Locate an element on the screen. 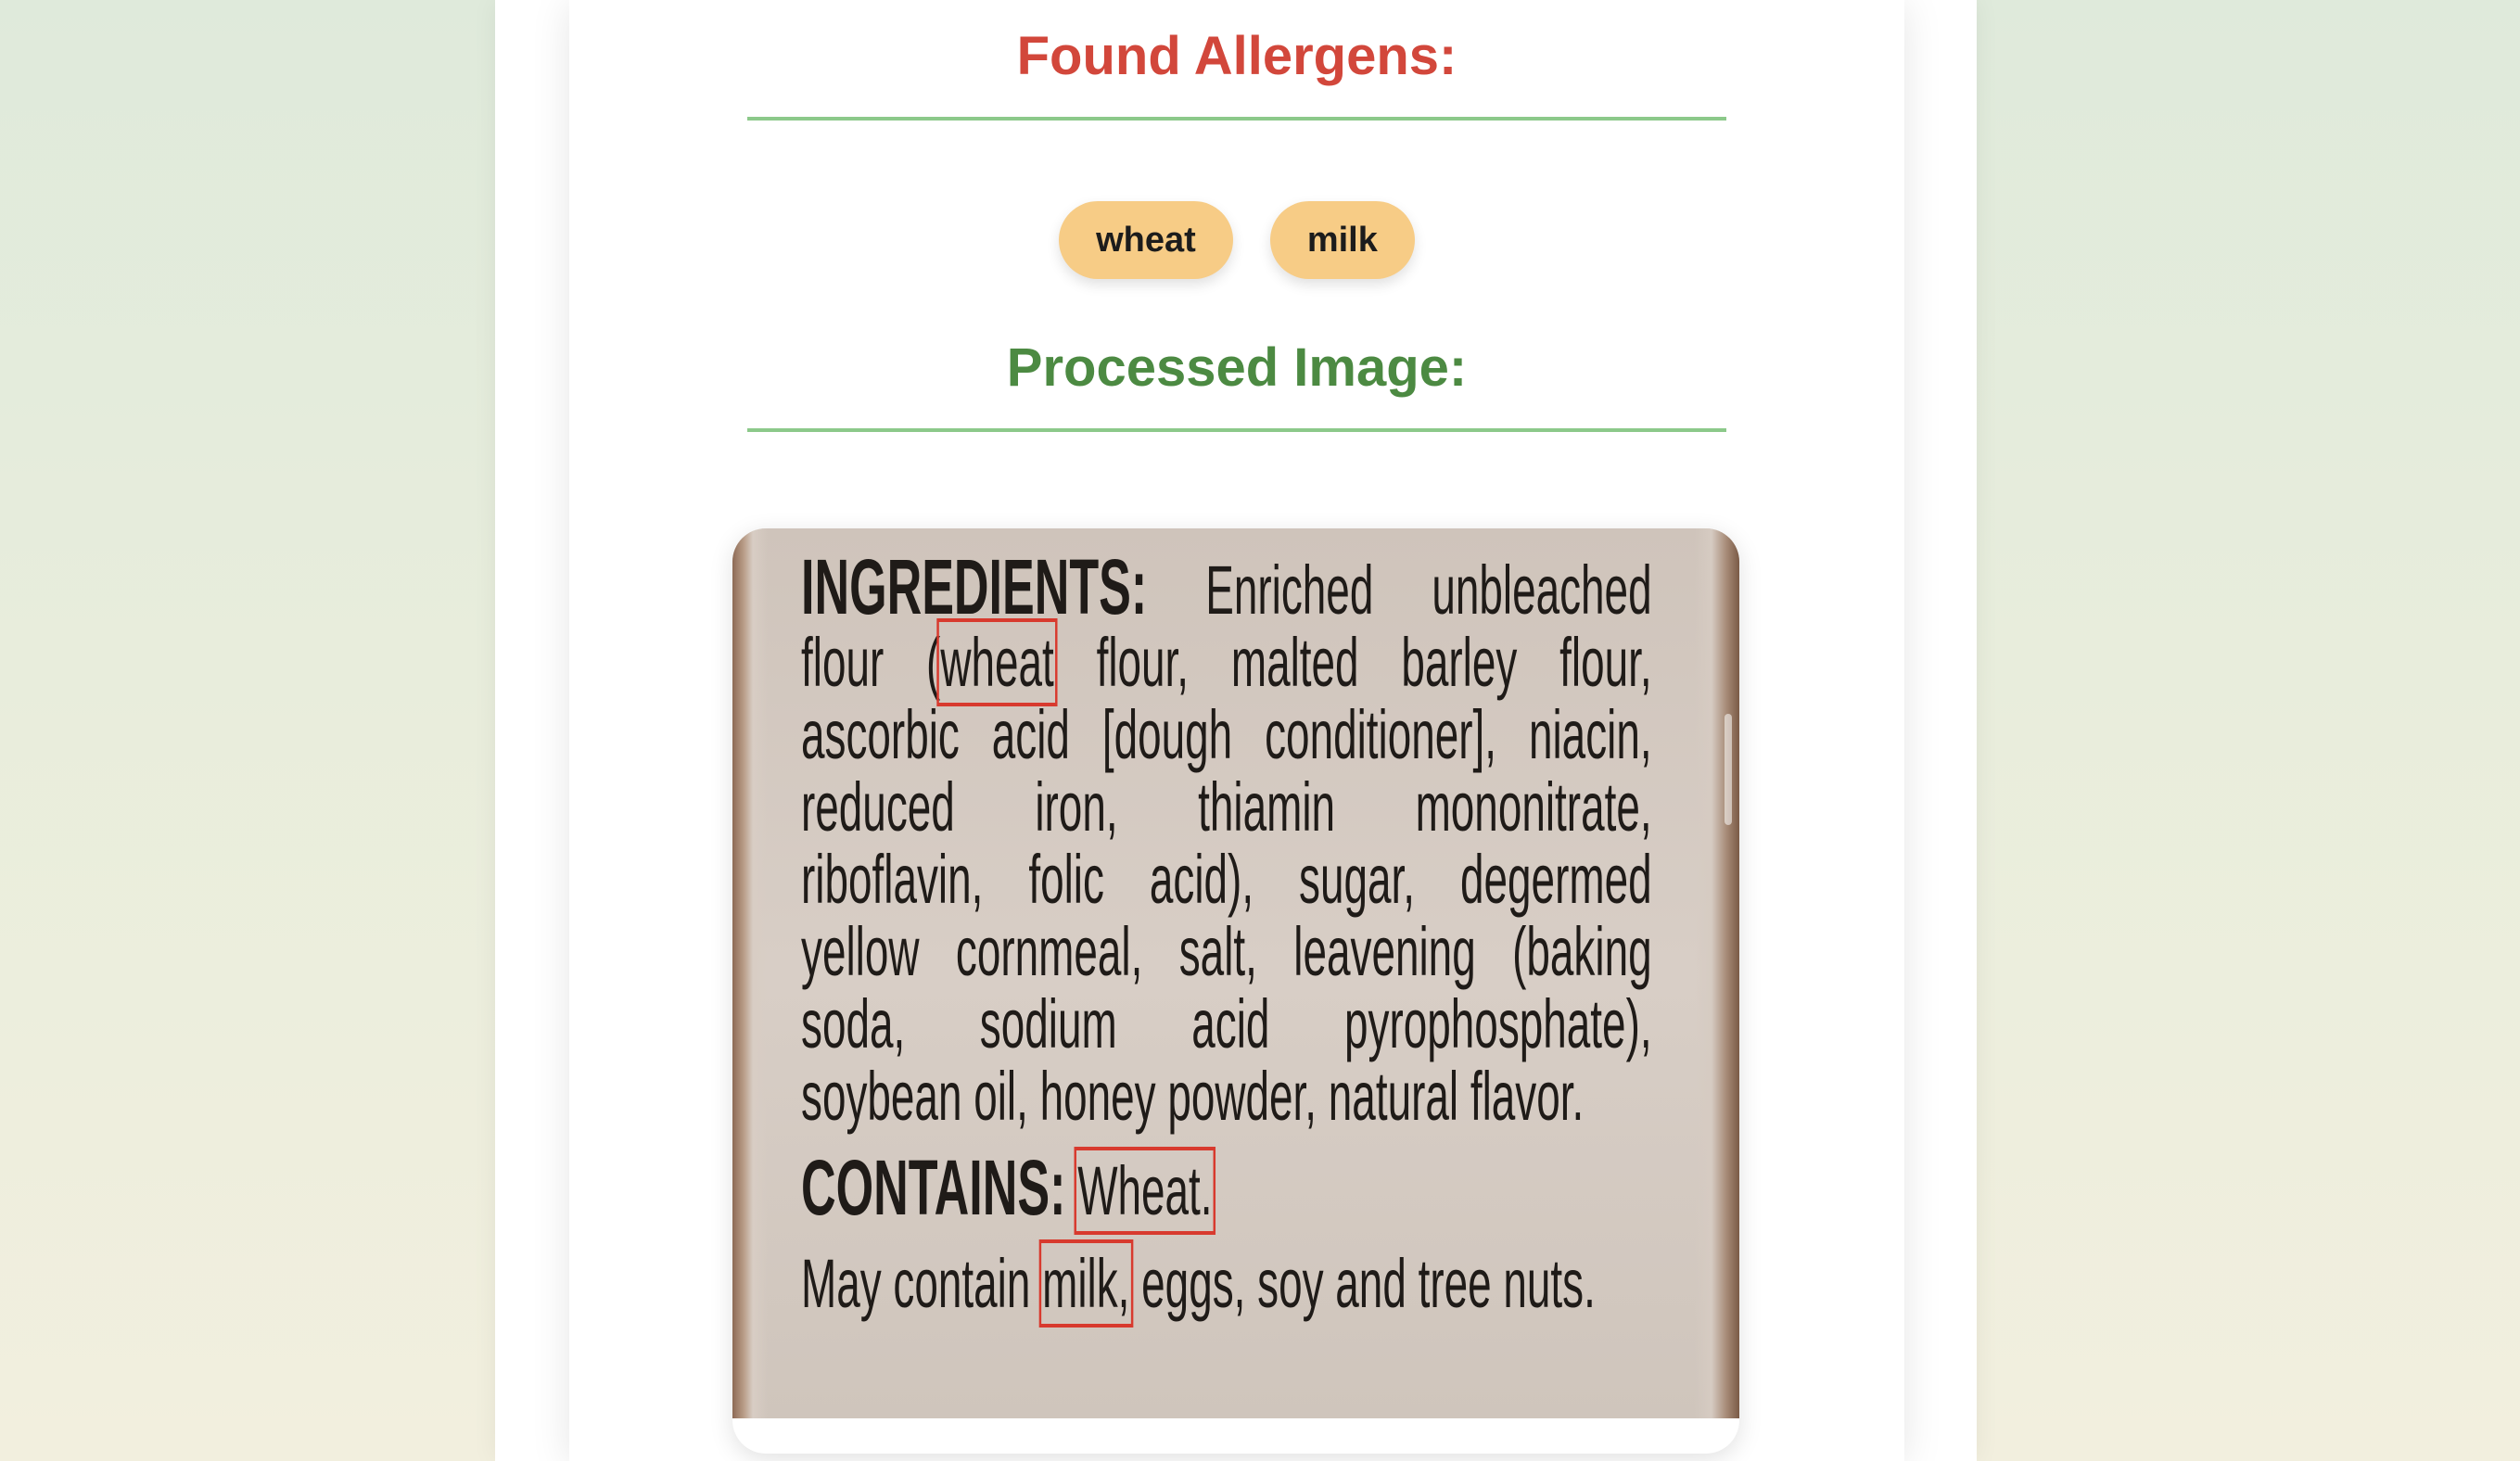 This screenshot has height=1461, width=2520. photo-glare is located at coordinates (1728, 769).